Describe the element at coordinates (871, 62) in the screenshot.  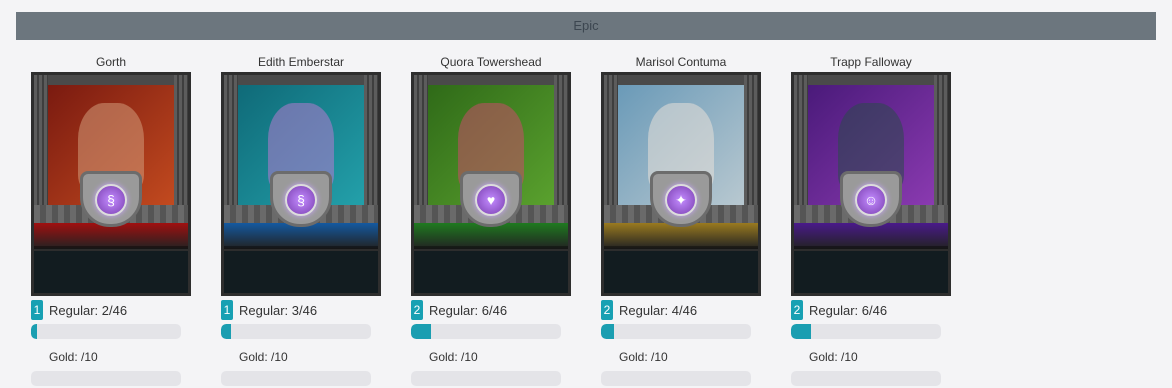
I see `card-name: Trapp Falloway` at that location.